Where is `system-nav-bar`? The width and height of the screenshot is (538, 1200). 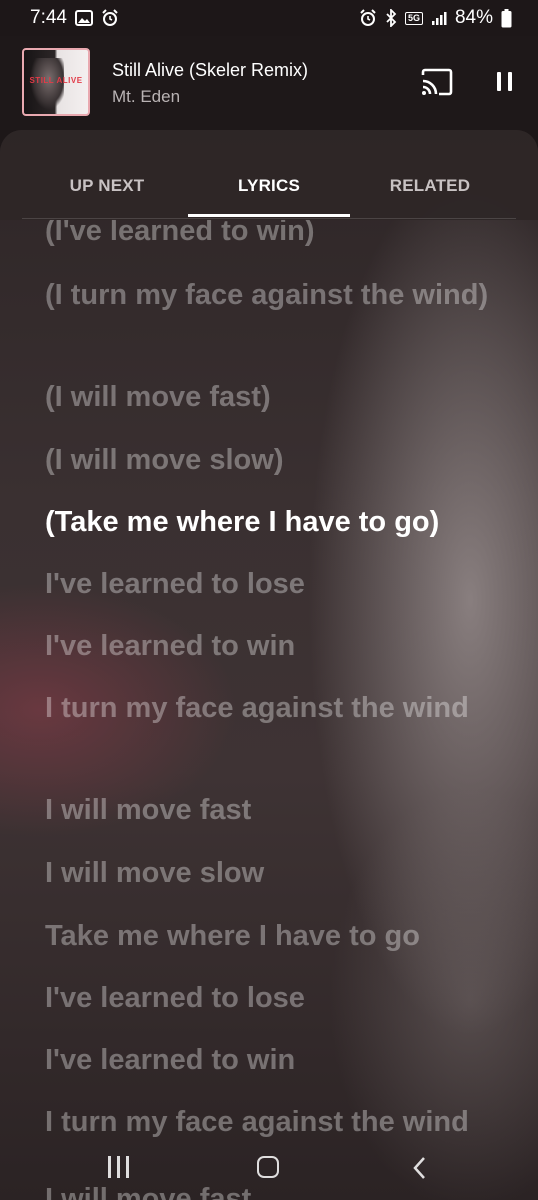
system-nav-bar is located at coordinates (269, 1168).